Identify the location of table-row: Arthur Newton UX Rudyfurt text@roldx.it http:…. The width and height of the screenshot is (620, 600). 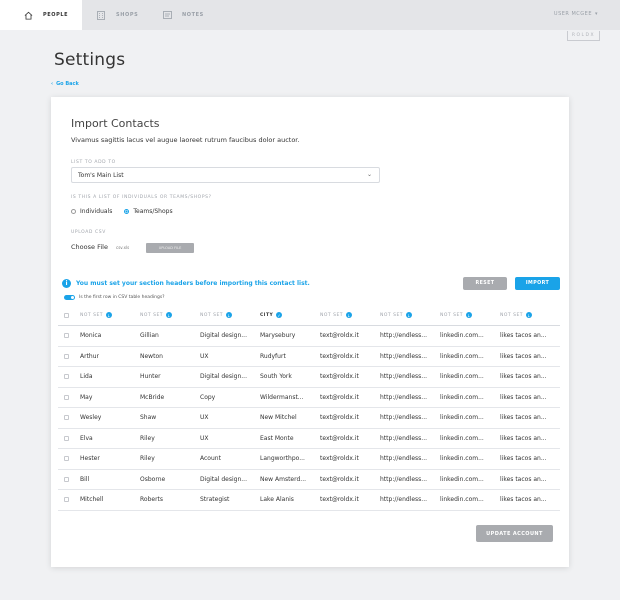
(309, 357).